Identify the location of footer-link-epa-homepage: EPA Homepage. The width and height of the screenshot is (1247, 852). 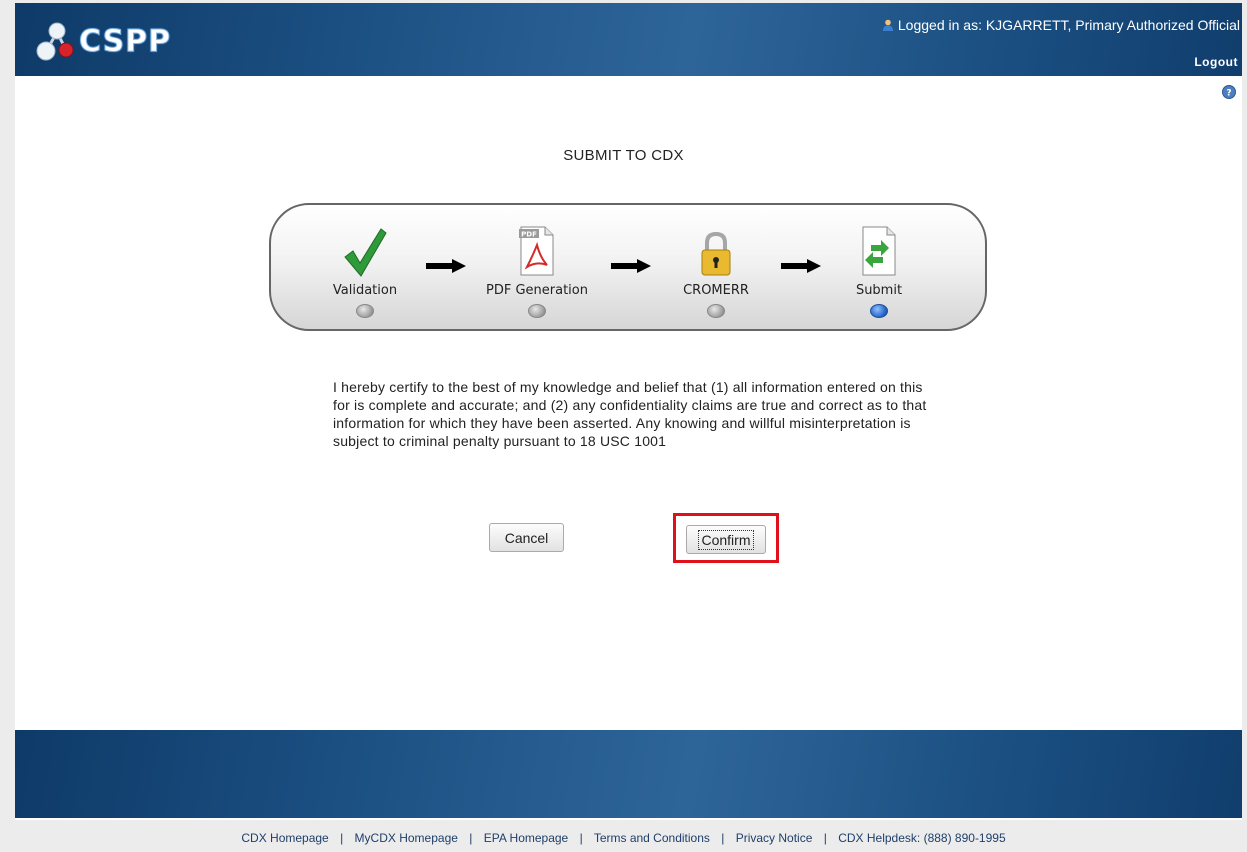
(526, 838).